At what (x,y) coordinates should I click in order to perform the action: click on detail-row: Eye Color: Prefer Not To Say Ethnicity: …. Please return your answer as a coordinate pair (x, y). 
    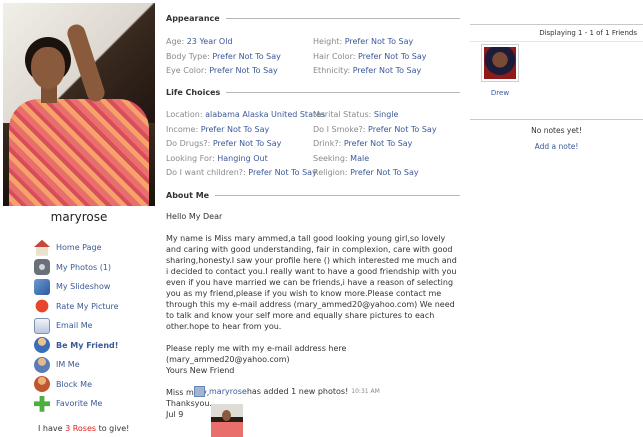
    Looking at the image, I should click on (313, 73).